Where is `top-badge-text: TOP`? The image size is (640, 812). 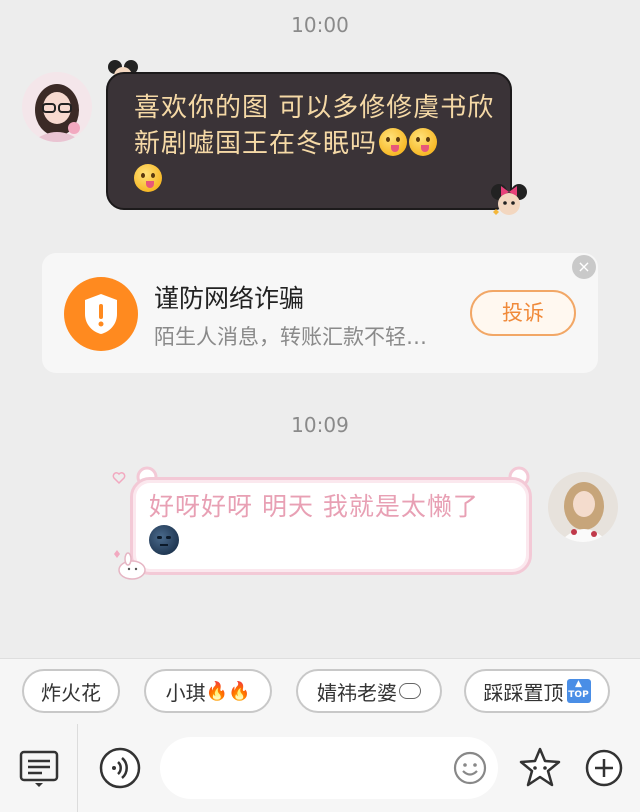
top-badge-text: TOP is located at coordinates (578, 695).